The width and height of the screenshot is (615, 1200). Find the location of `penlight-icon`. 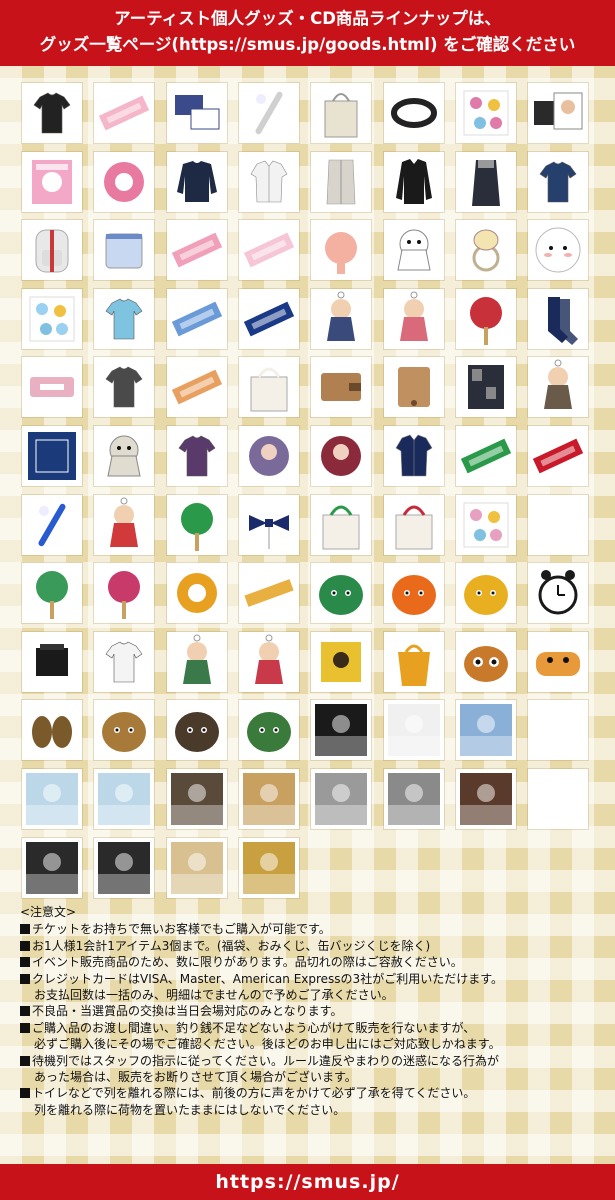

penlight-icon is located at coordinates (269, 113).